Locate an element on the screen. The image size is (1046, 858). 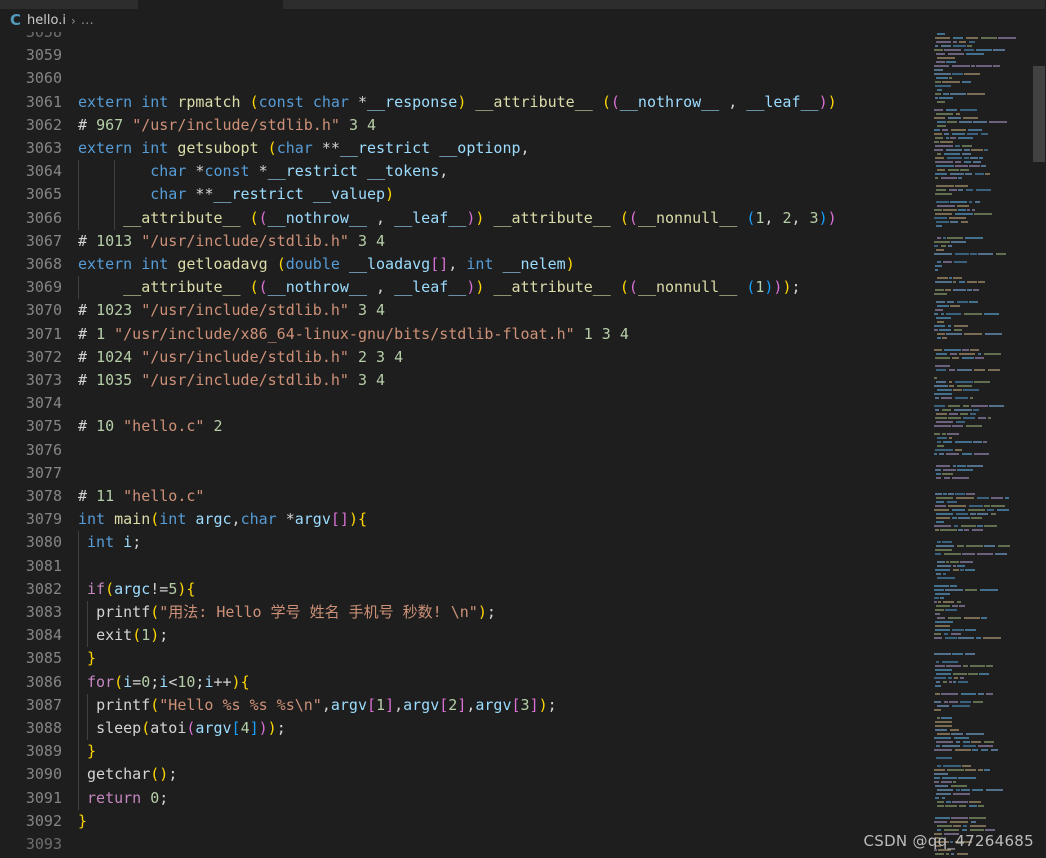
code-line: 3073 # 1035 "/usr/include/stdlib.h" 3 4 is located at coordinates (466, 380).